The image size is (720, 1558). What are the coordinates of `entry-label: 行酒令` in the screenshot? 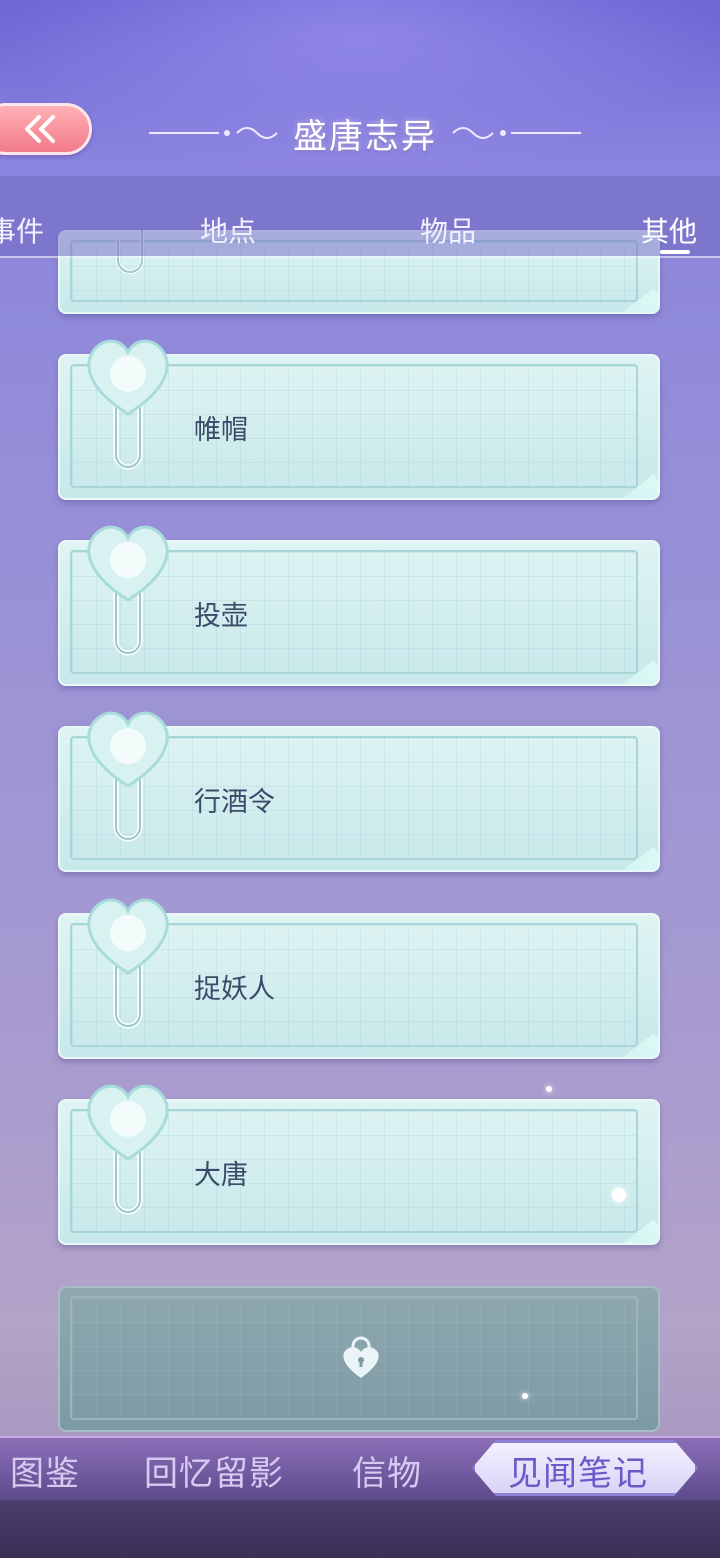 It's located at (234, 802).